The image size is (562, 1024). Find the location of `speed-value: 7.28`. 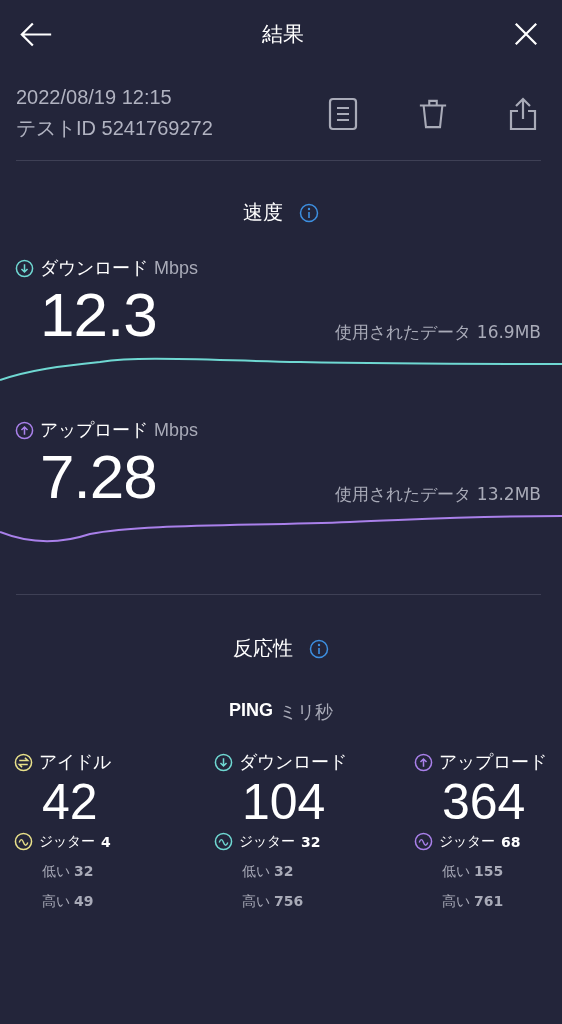

speed-value: 7.28 is located at coordinates (98, 477).